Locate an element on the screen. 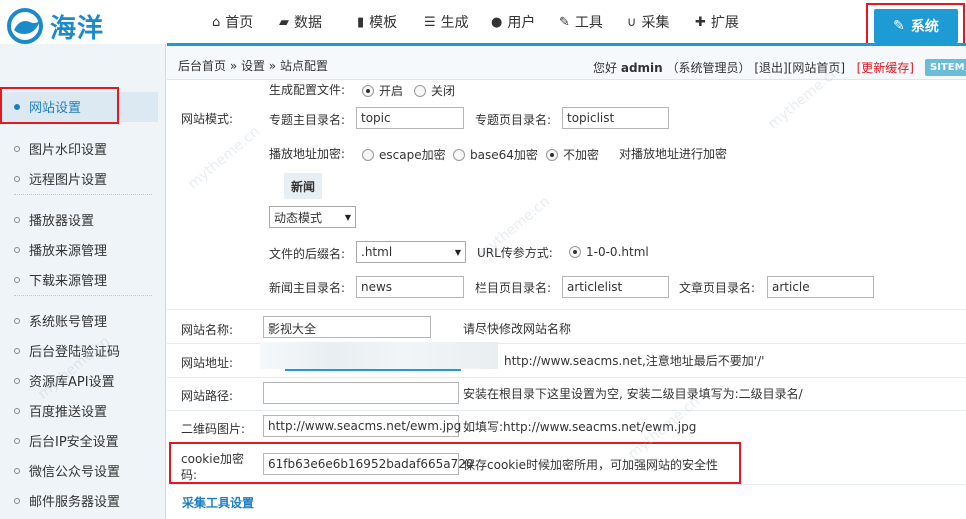 This screenshot has height=519, width=966. nav-item-5: ✎ 工具 is located at coordinates (583, 22).